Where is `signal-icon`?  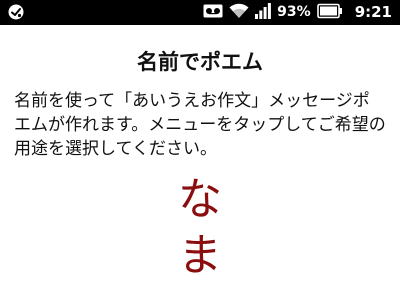
signal-icon is located at coordinates (263, 12).